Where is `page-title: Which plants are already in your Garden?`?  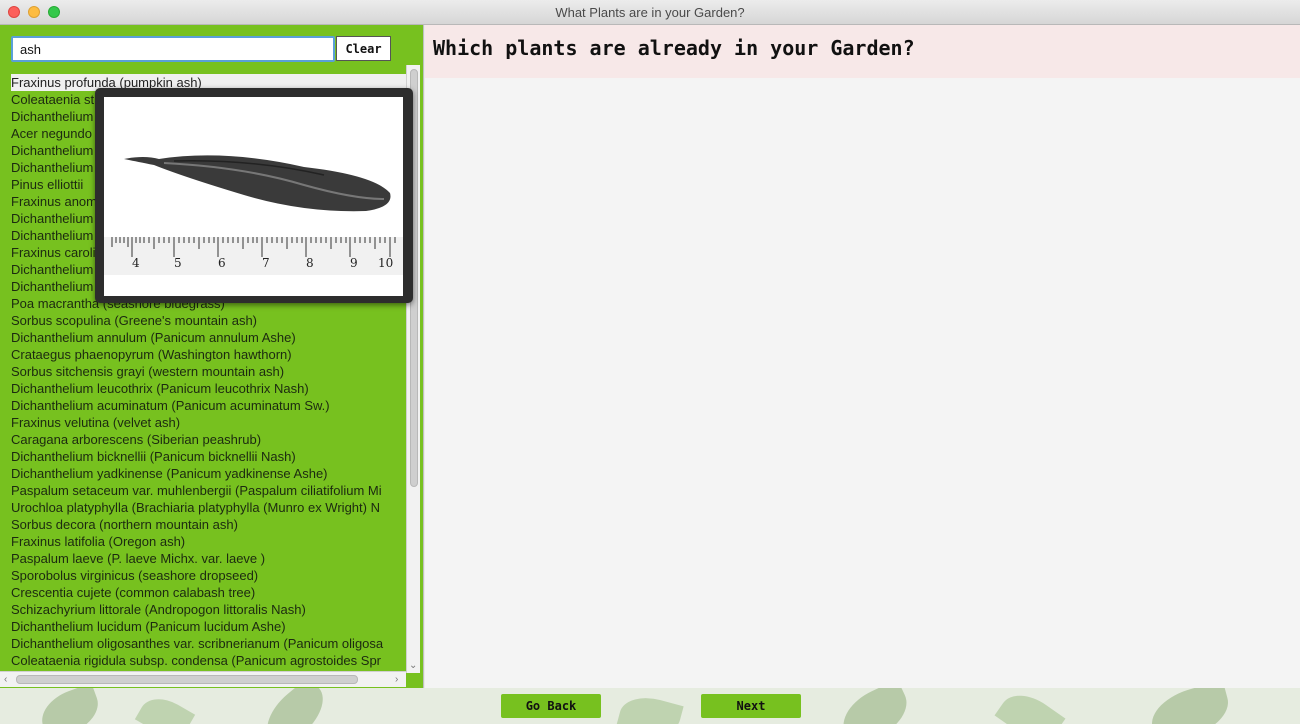 page-title: Which plants are already in your Garden? is located at coordinates (674, 48).